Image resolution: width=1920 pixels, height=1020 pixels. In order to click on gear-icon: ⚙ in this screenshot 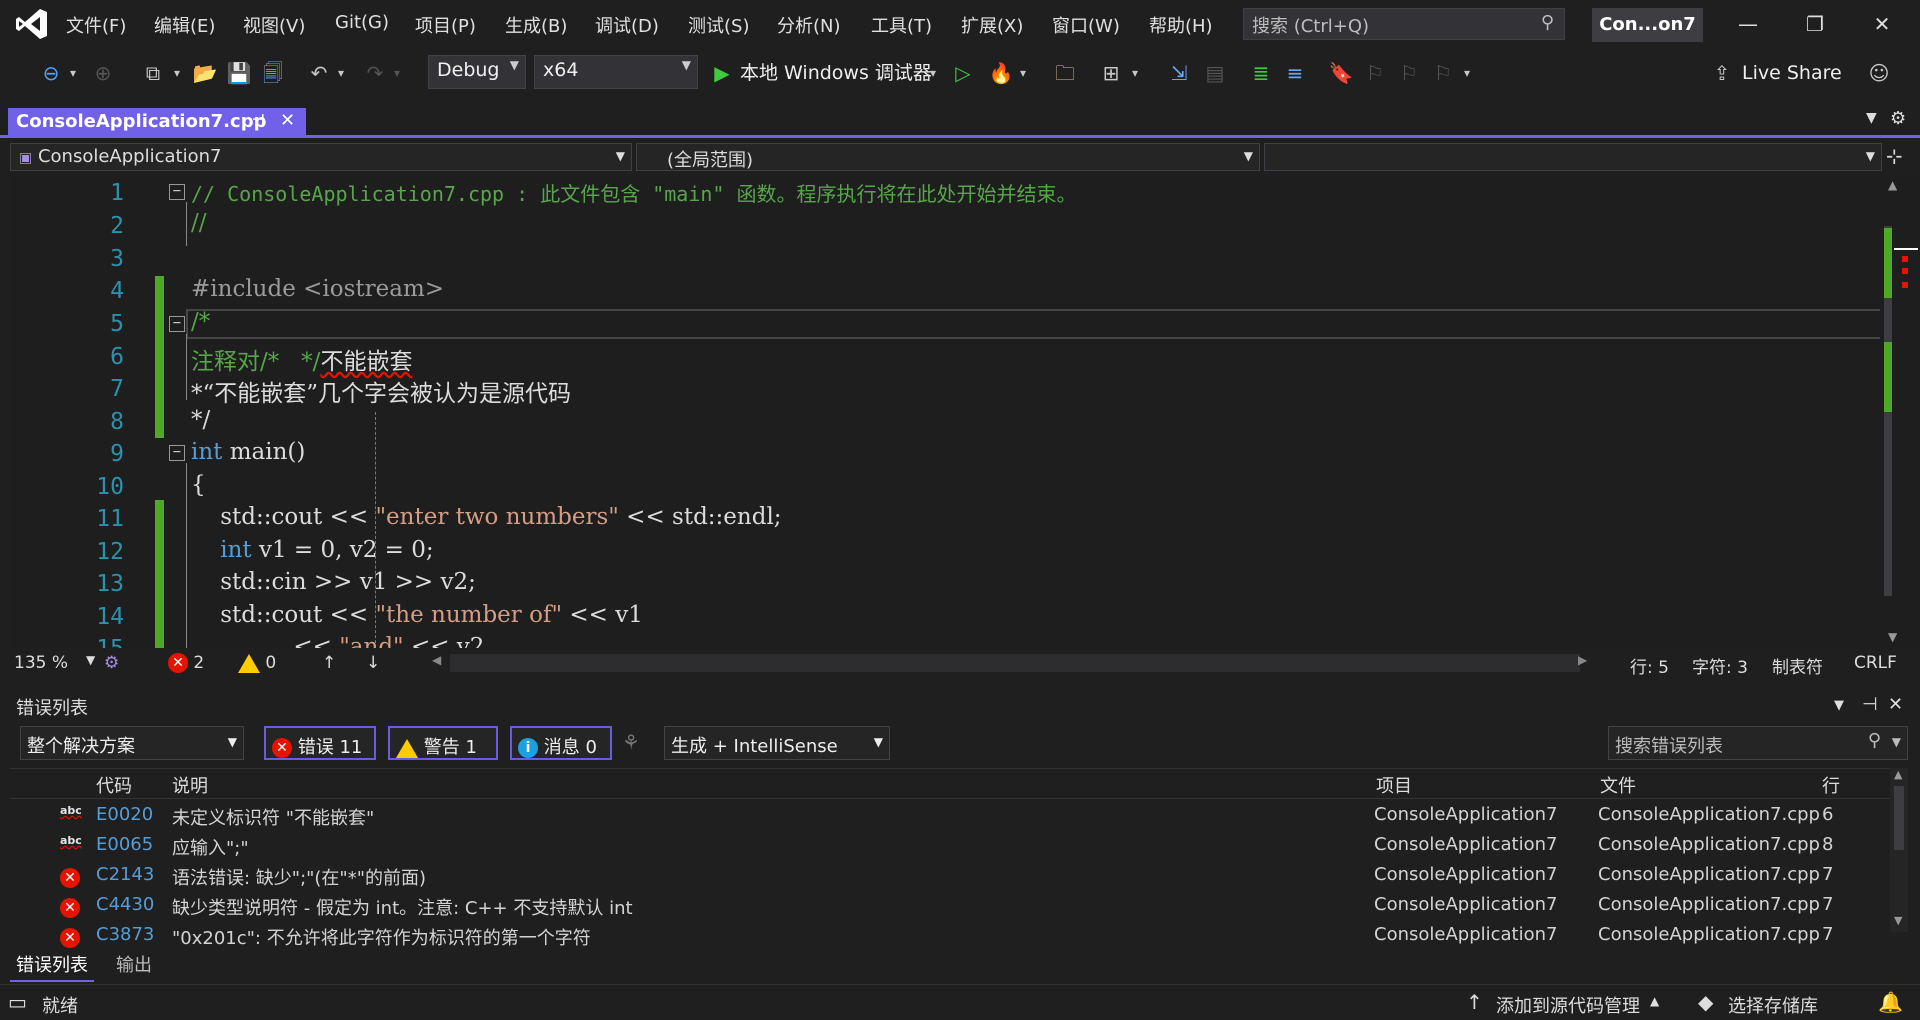, I will do `click(1898, 118)`.